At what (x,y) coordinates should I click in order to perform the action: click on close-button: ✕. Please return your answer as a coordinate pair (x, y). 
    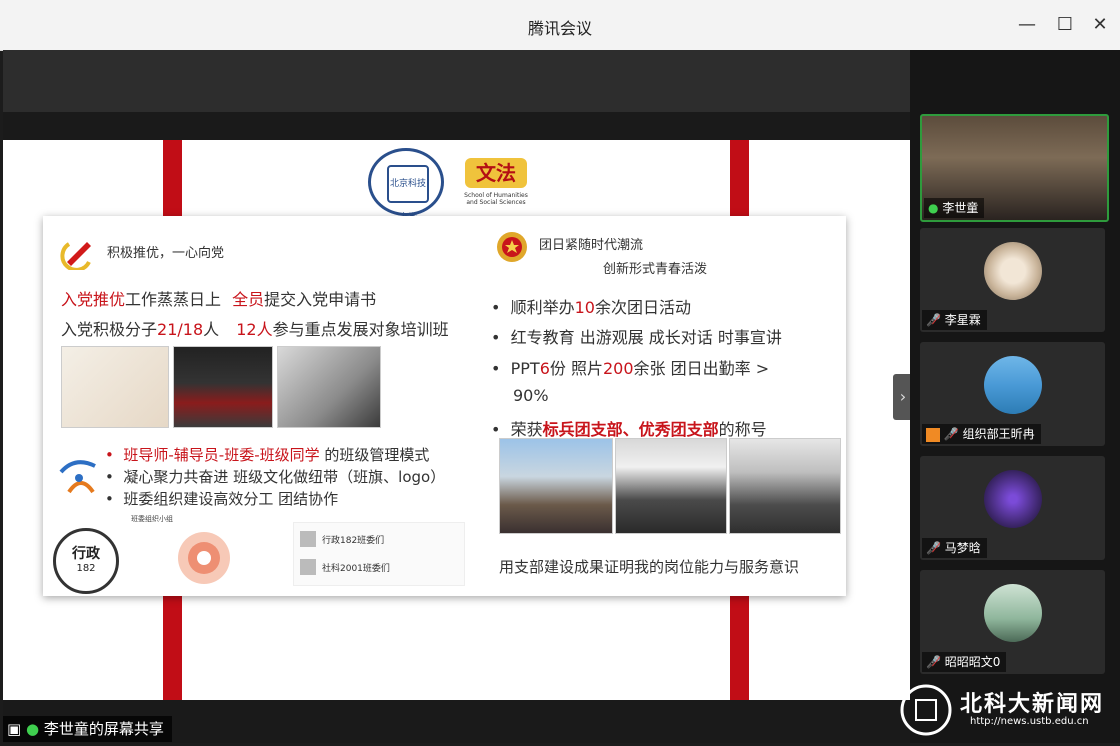
    Looking at the image, I should click on (1100, 25).